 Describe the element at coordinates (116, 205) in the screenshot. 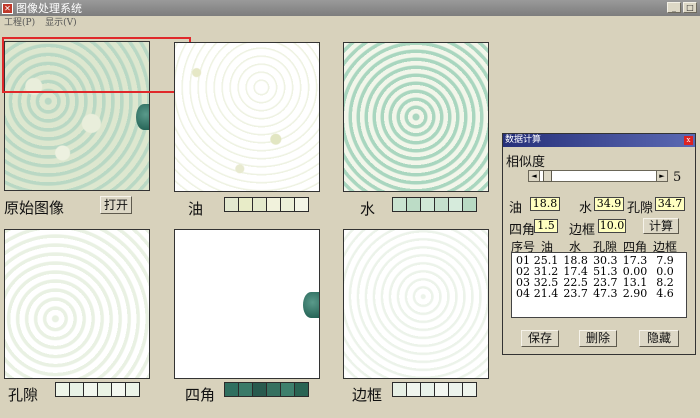

I see `open-button: 打开` at that location.